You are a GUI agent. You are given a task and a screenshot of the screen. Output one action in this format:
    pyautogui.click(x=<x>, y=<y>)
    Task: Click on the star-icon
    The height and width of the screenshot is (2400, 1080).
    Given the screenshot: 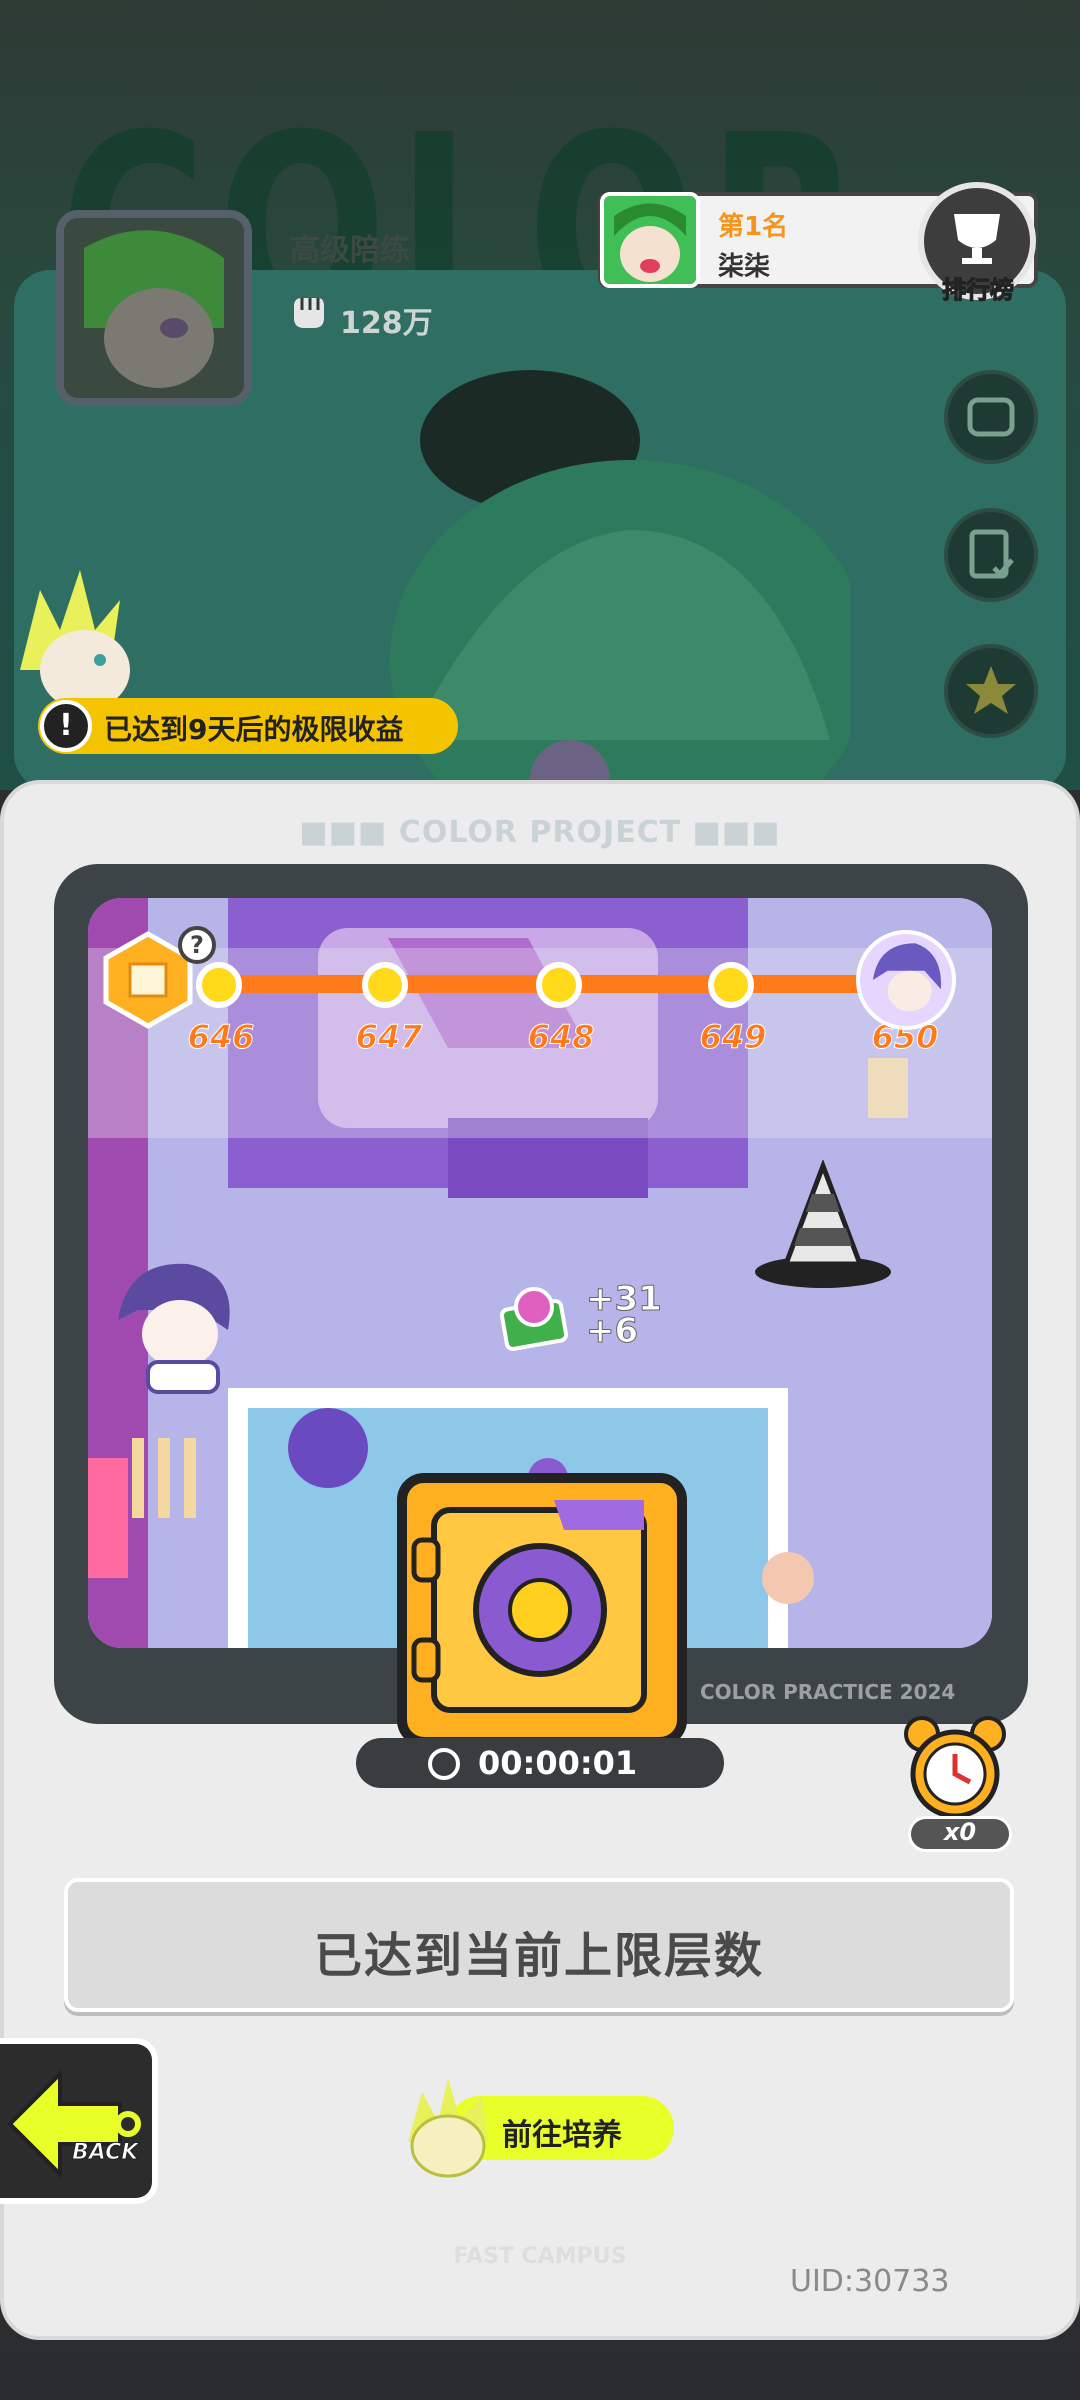 What is the action you would take?
    pyautogui.click(x=991, y=690)
    